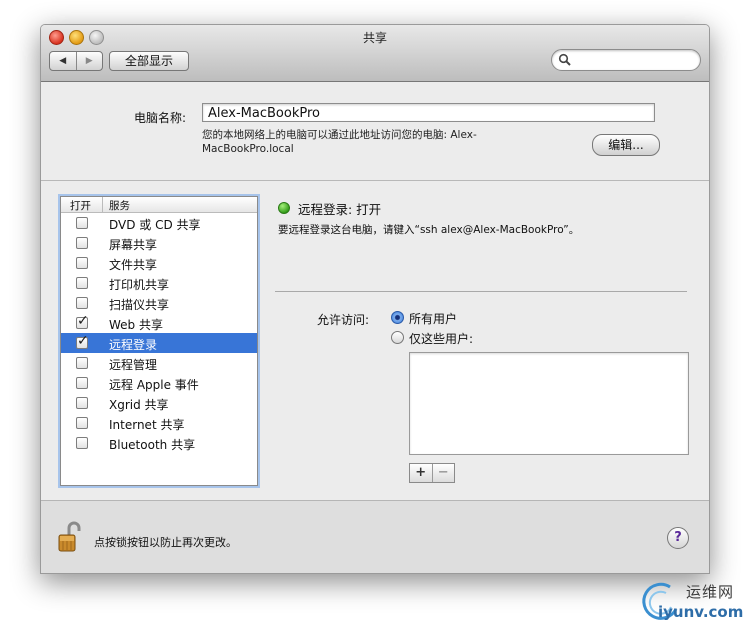 This screenshot has height=627, width=748. I want to click on service-row: Xgrid 共享, so click(159, 403).